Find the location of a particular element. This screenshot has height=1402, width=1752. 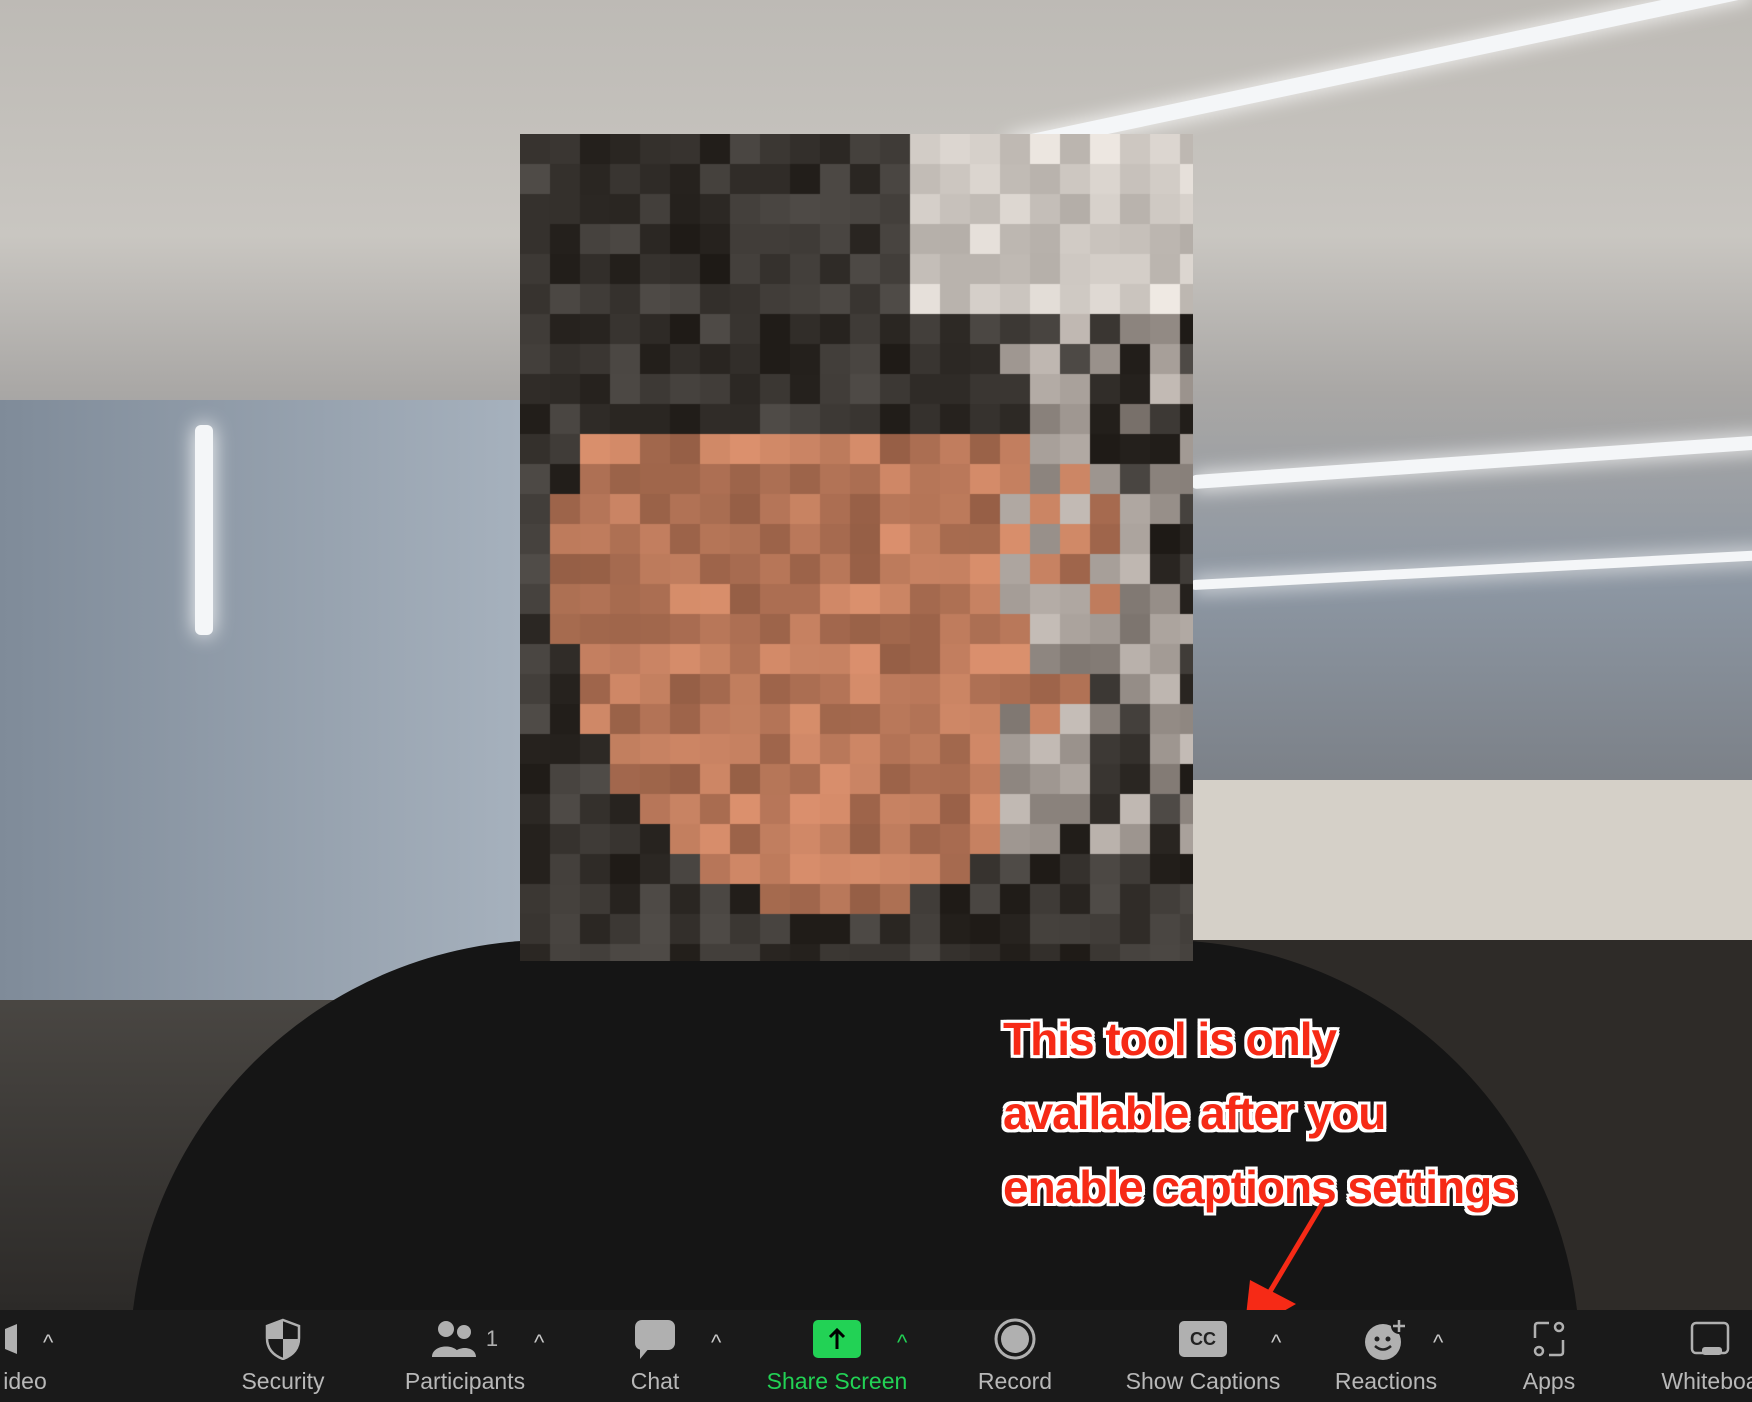

chat-bubble-icon is located at coordinates (655, 1339).